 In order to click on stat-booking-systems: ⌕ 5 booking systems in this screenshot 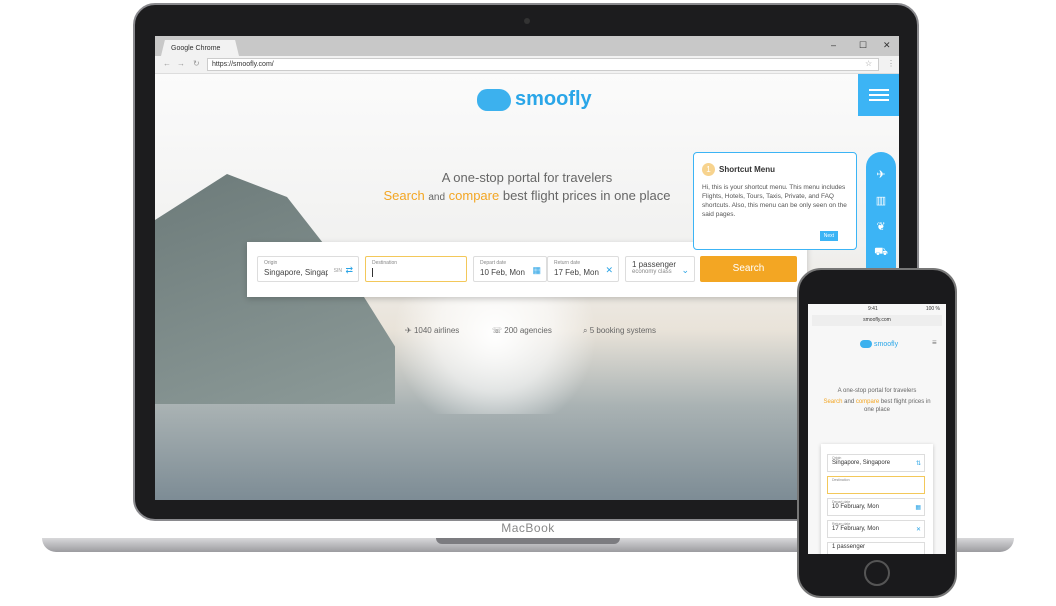, I will do `click(619, 330)`.